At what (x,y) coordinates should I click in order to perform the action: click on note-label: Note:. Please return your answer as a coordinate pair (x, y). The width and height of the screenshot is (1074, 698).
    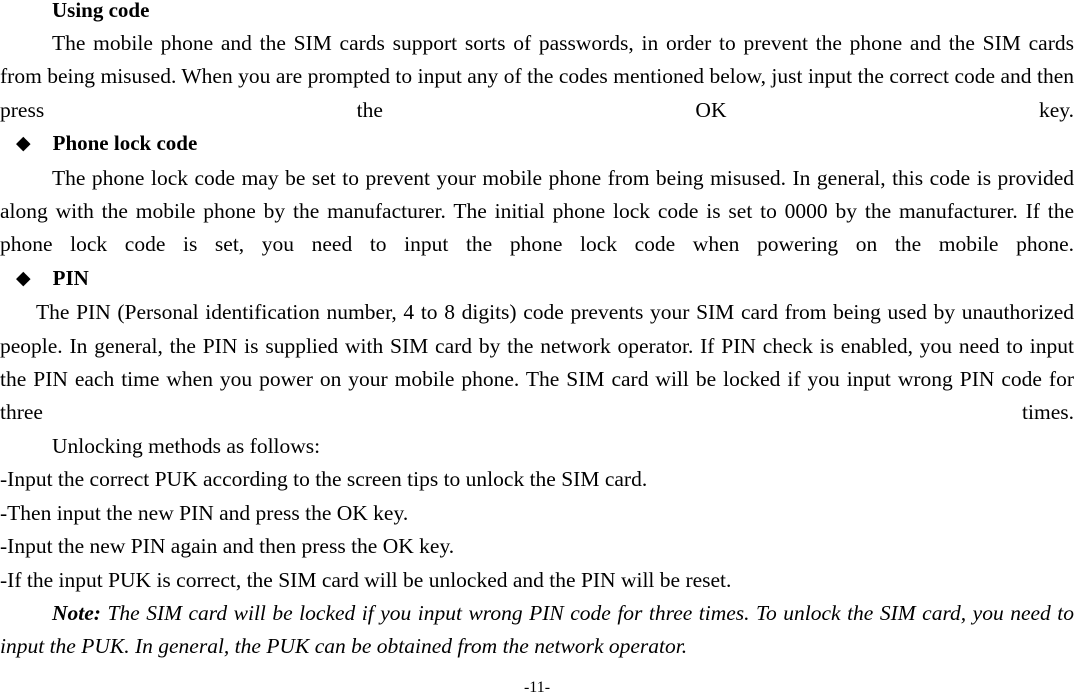
    Looking at the image, I should click on (76, 612).